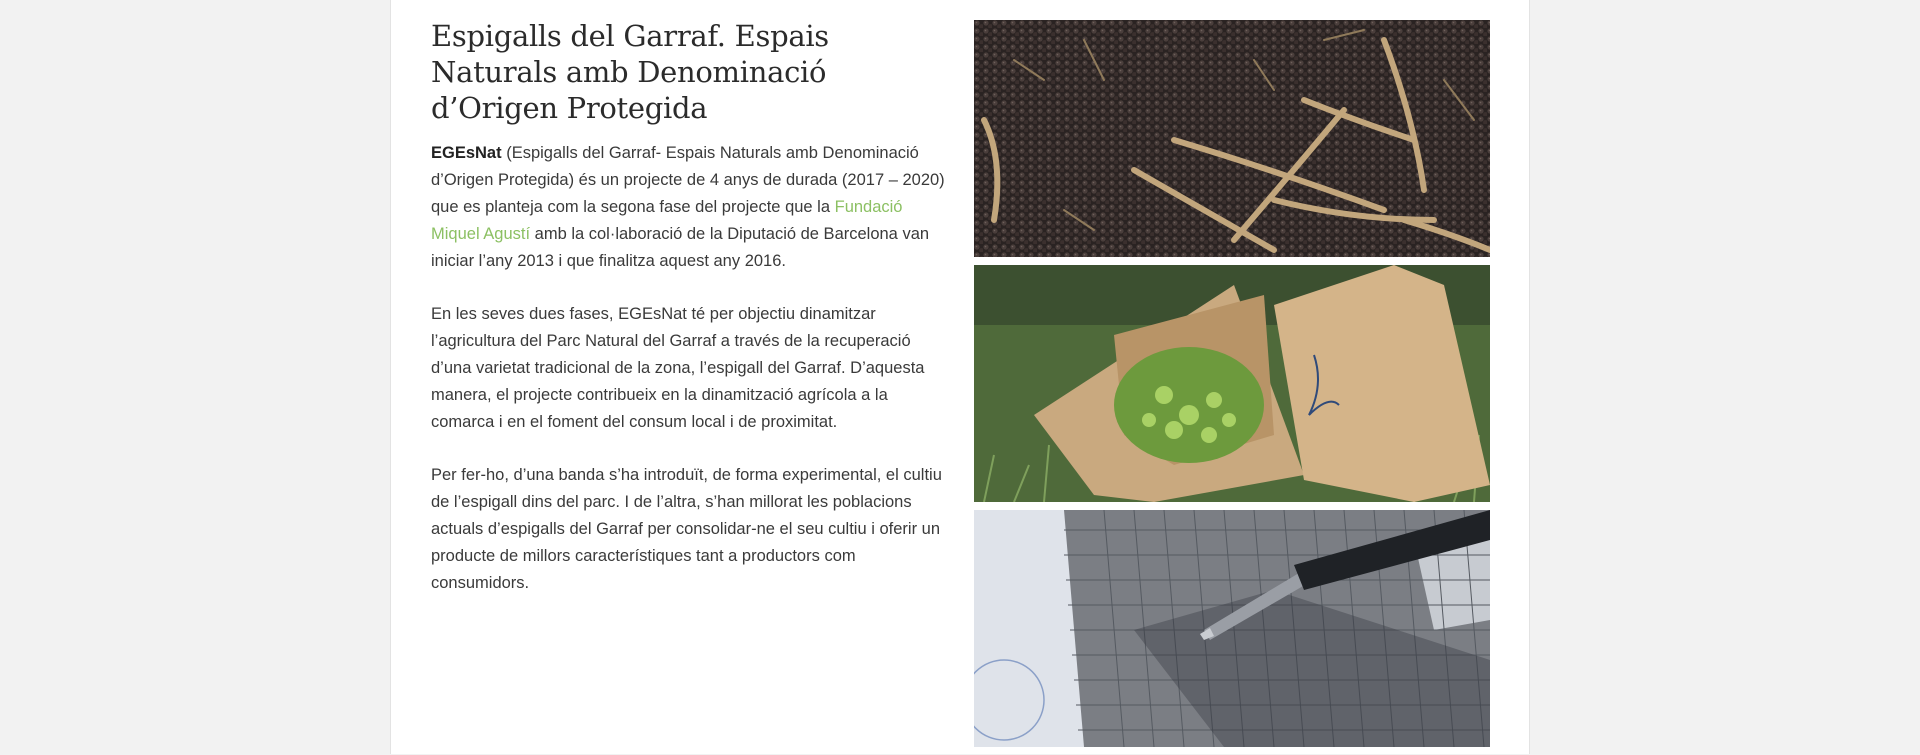 The height and width of the screenshot is (755, 1920). What do you see at coordinates (466, 153) in the screenshot?
I see `project-acronym: EGEsNat` at bounding box center [466, 153].